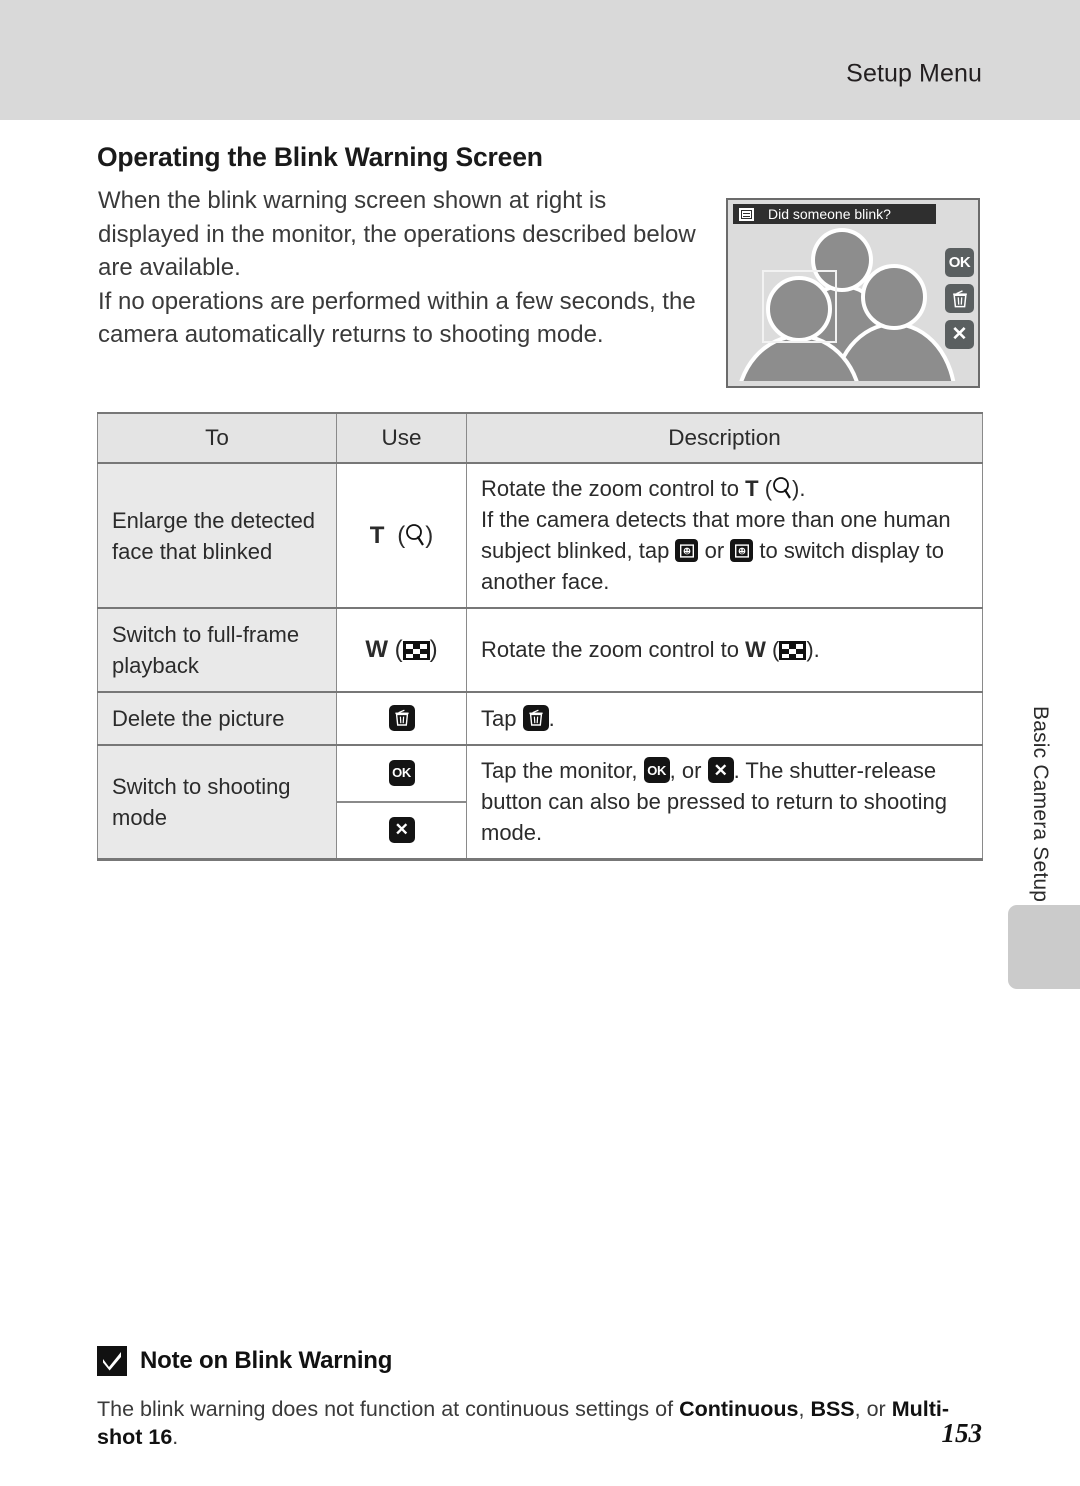 This screenshot has height=1486, width=1080. What do you see at coordinates (217, 803) in the screenshot?
I see `row-label-switch-shooting-mode: Switch to shooting mode` at bounding box center [217, 803].